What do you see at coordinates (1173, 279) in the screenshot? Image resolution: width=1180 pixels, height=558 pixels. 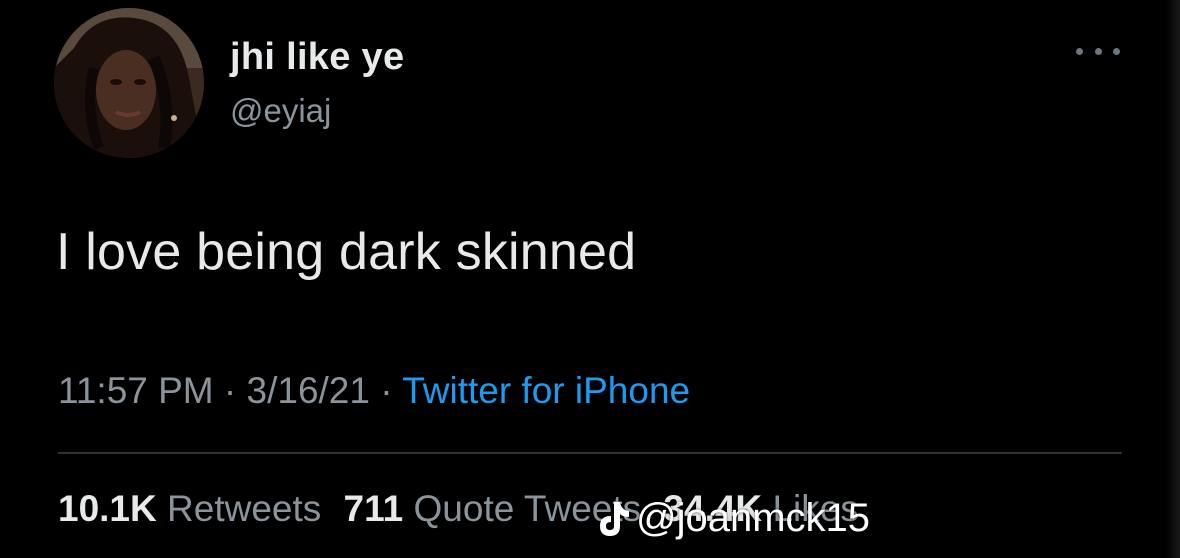 I see `screen-edge` at bounding box center [1173, 279].